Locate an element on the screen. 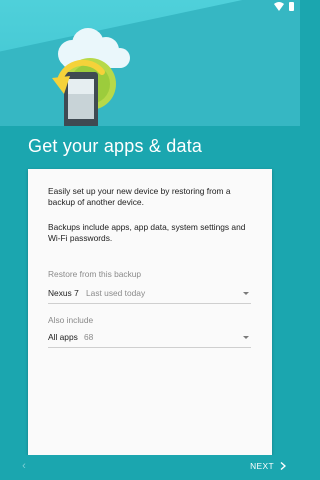 This screenshot has width=320, height=480. include-apps-count: 68 is located at coordinates (89, 337).